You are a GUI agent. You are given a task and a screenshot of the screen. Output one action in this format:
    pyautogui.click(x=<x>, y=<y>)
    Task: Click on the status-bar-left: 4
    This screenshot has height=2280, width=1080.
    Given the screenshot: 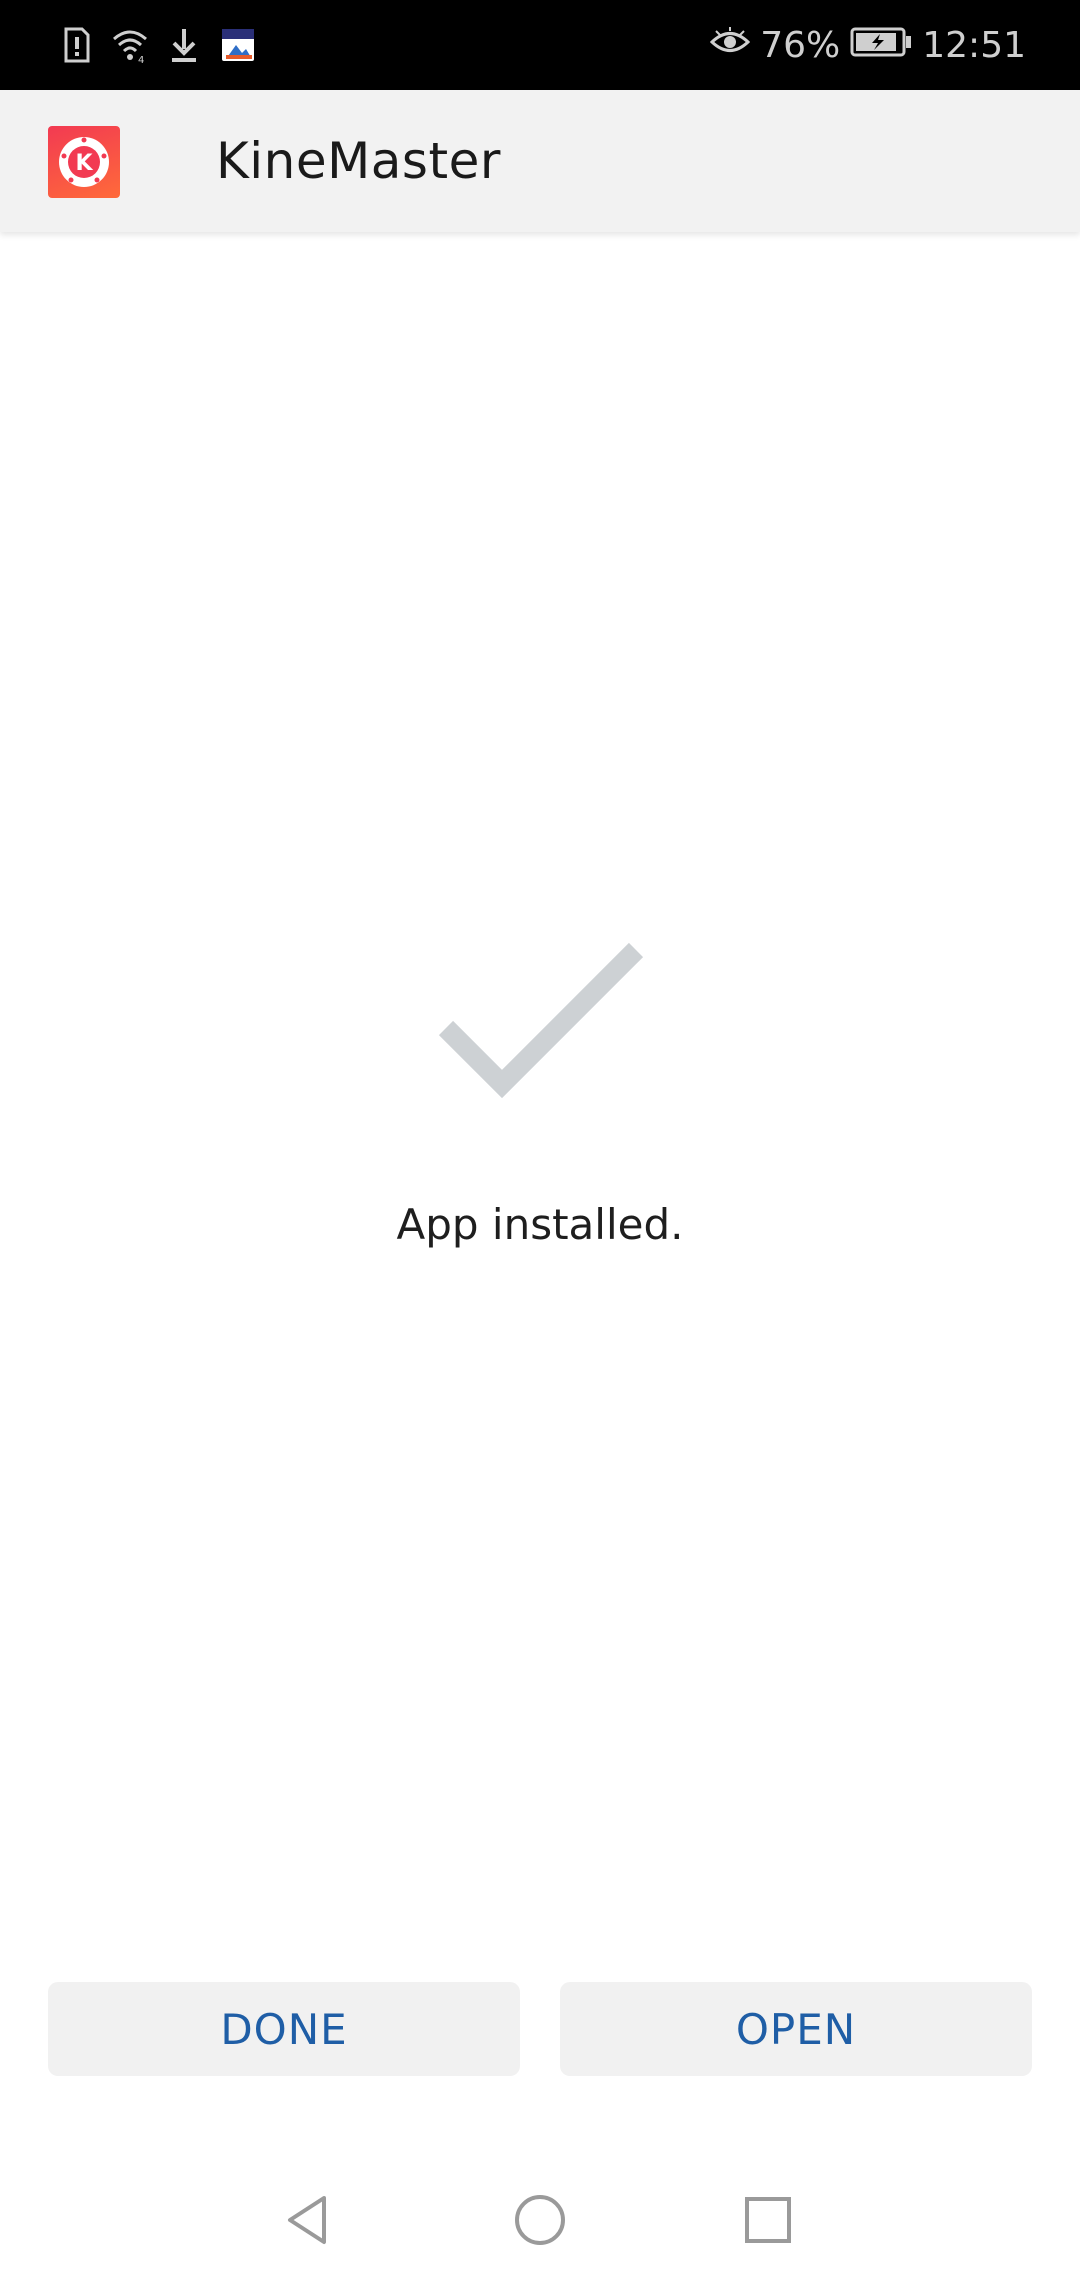 What is the action you would take?
    pyautogui.click(x=157, y=45)
    